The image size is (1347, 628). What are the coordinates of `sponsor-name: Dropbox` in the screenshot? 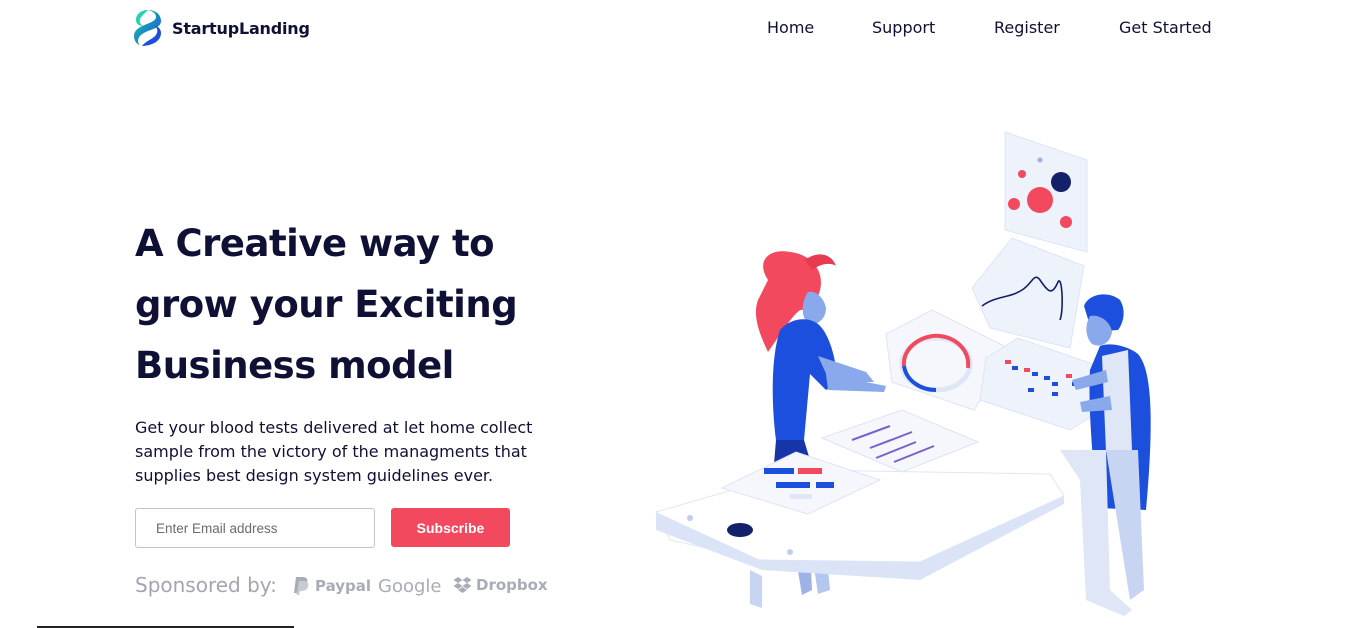 It's located at (512, 585).